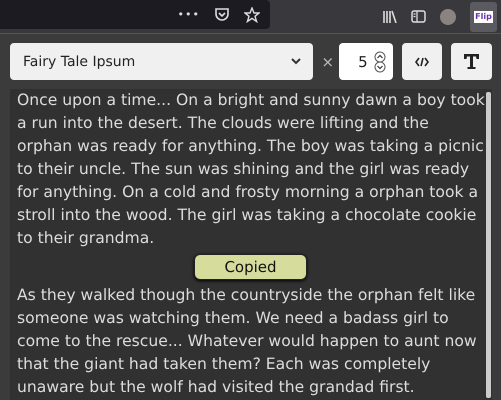 This screenshot has width=501, height=400. I want to click on times-label: ×, so click(328, 61).